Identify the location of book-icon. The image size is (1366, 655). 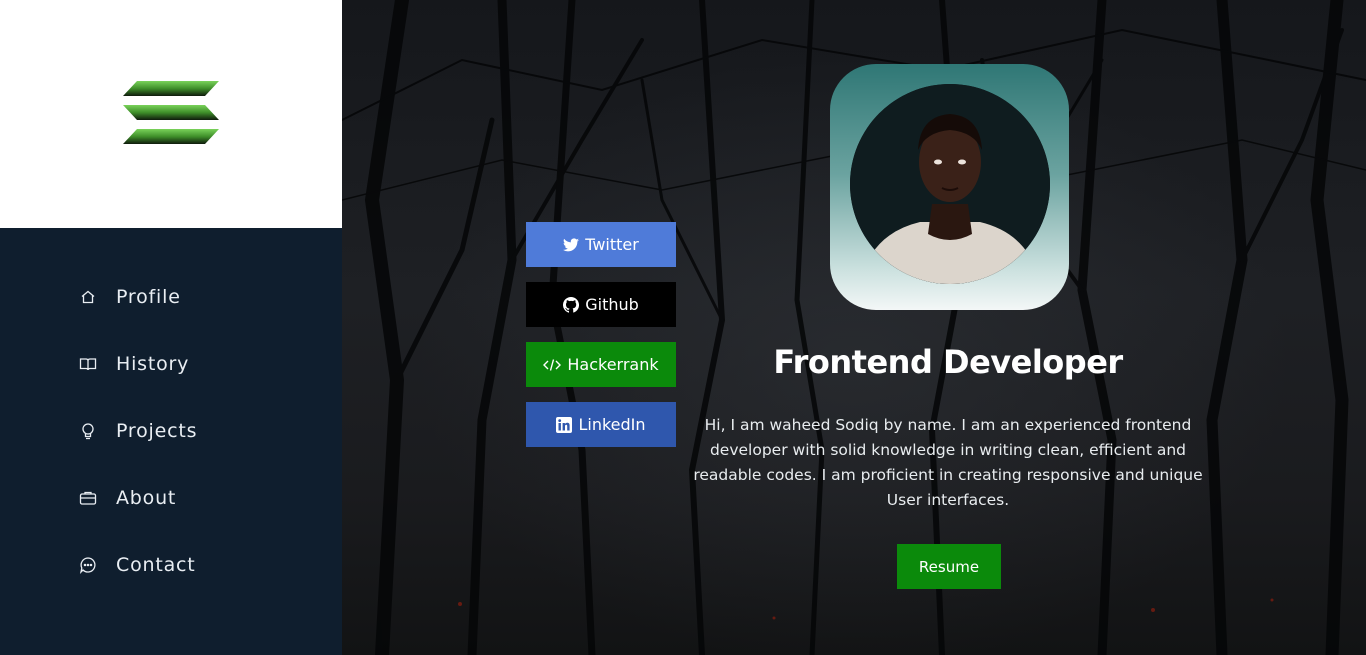
(88, 364).